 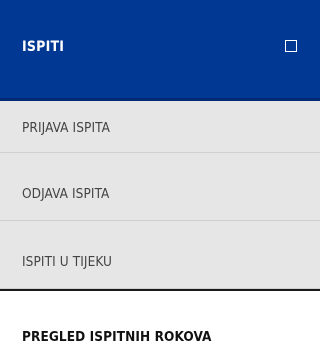 What do you see at coordinates (67, 262) in the screenshot?
I see `menu-item-label: ISPITI U TIJEKU` at bounding box center [67, 262].